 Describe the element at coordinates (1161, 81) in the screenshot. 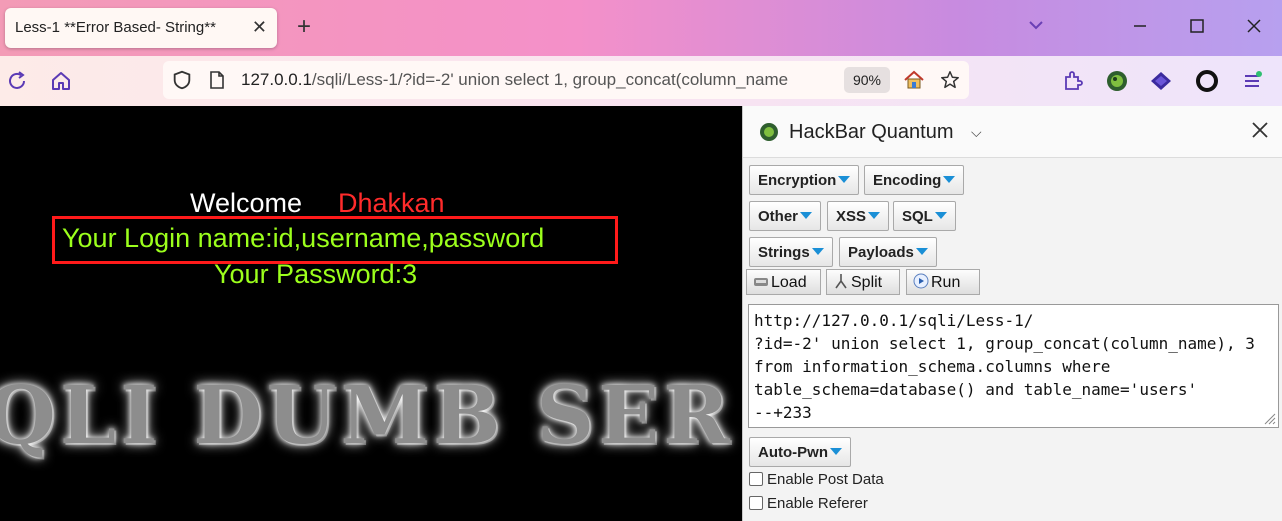

I see `layers-extension-icon` at that location.